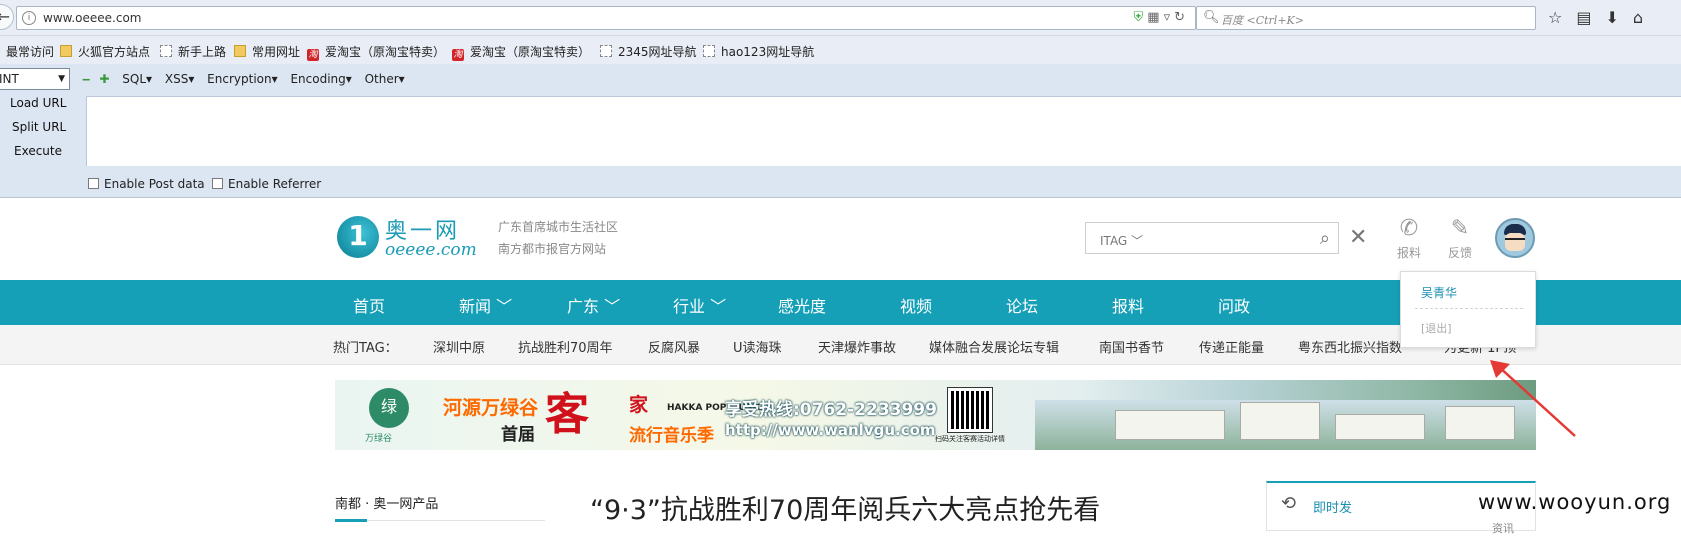 This screenshot has height=536, width=1681. I want to click on home-icon: ⌂, so click(1638, 17).